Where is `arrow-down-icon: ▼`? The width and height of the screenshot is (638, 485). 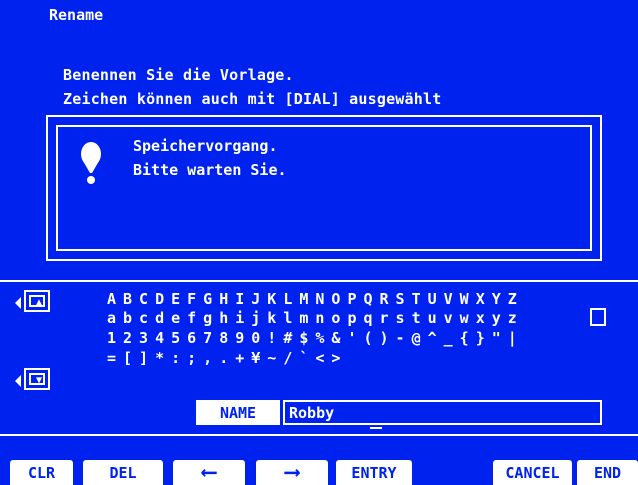 arrow-down-icon: ▼ is located at coordinates (37, 379).